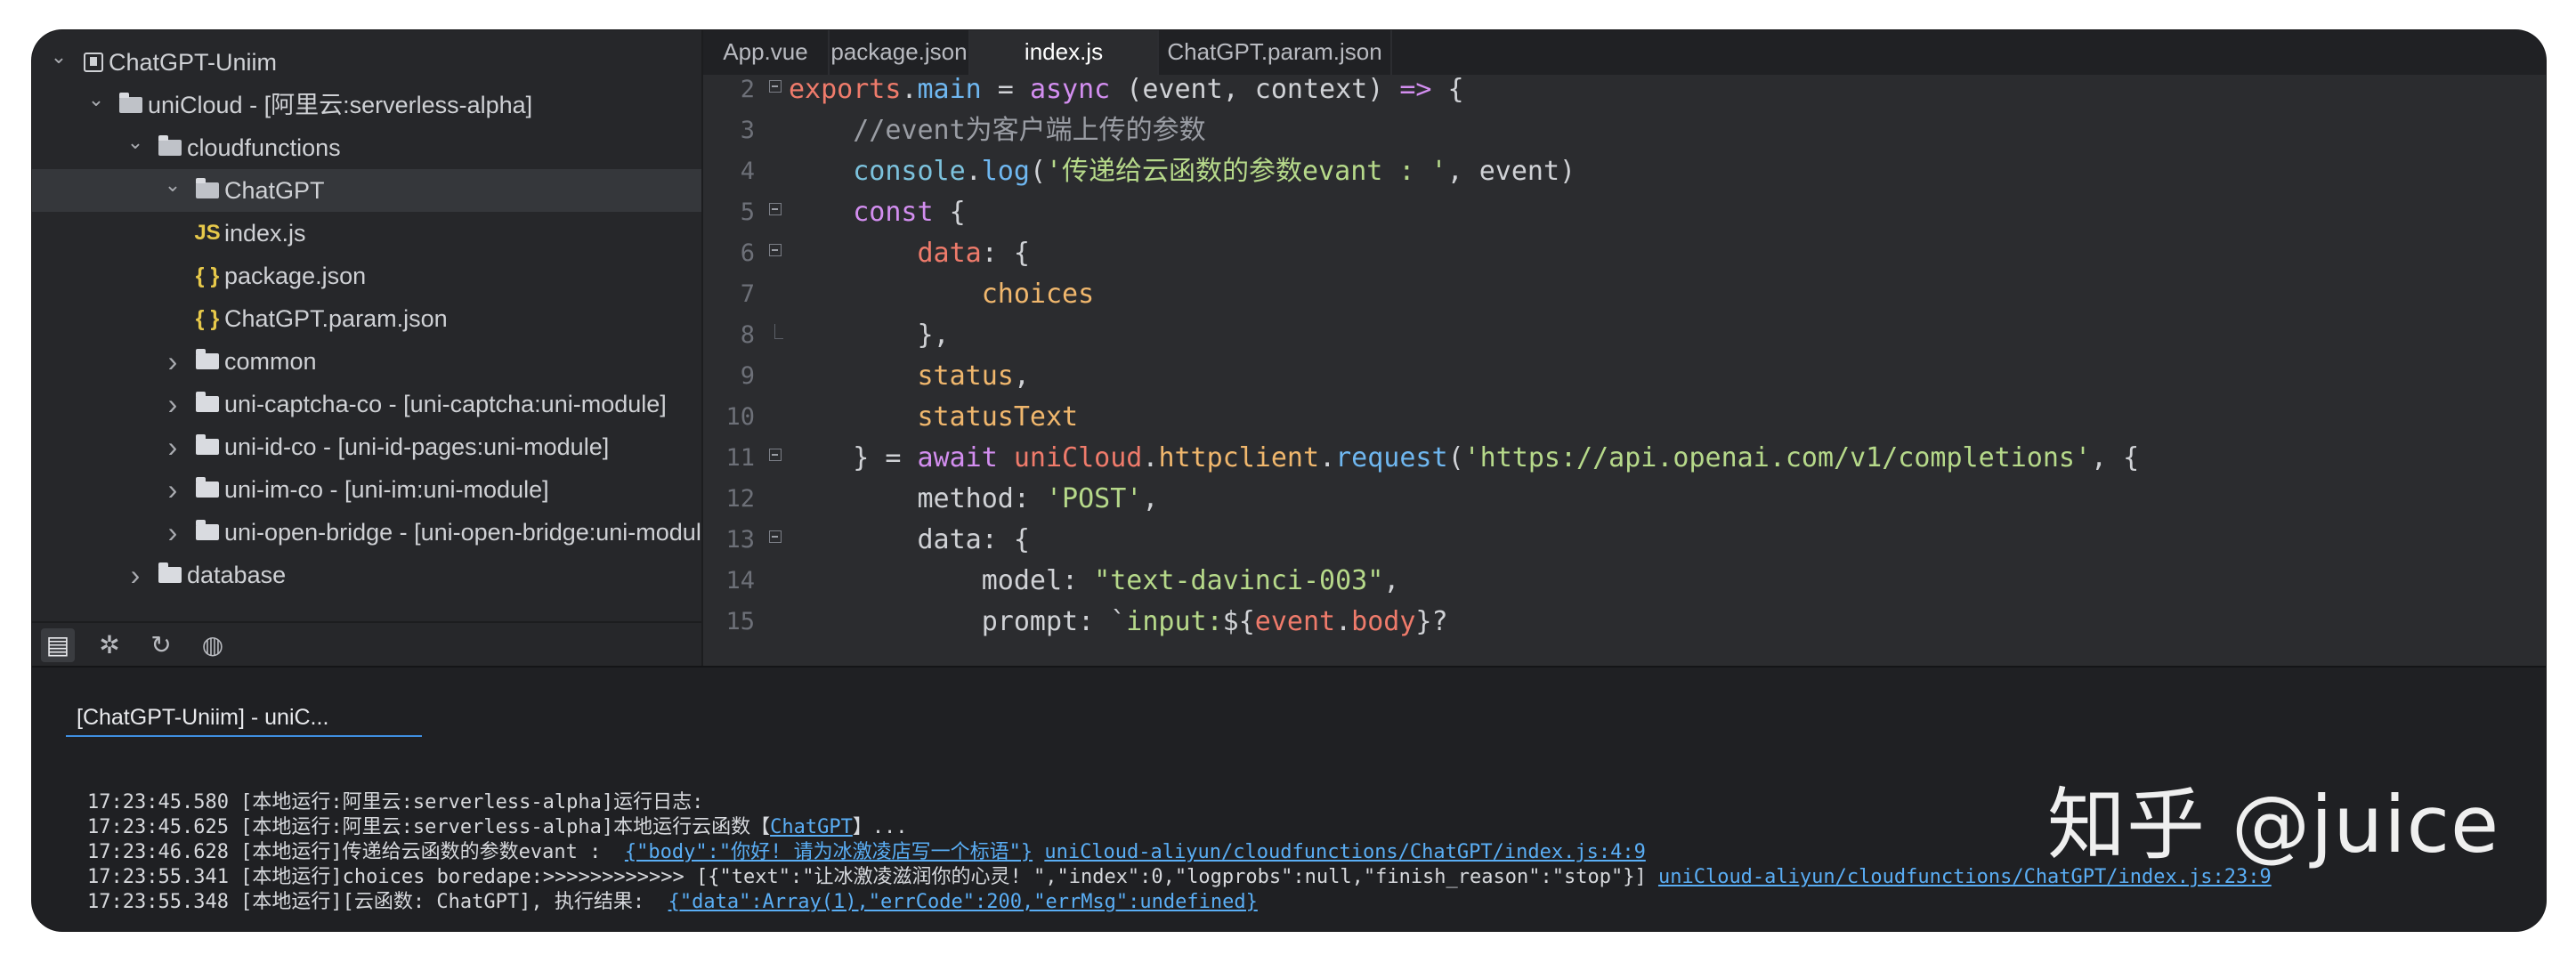  Describe the element at coordinates (270, 362) in the screenshot. I see `tree-item-label: common` at that location.